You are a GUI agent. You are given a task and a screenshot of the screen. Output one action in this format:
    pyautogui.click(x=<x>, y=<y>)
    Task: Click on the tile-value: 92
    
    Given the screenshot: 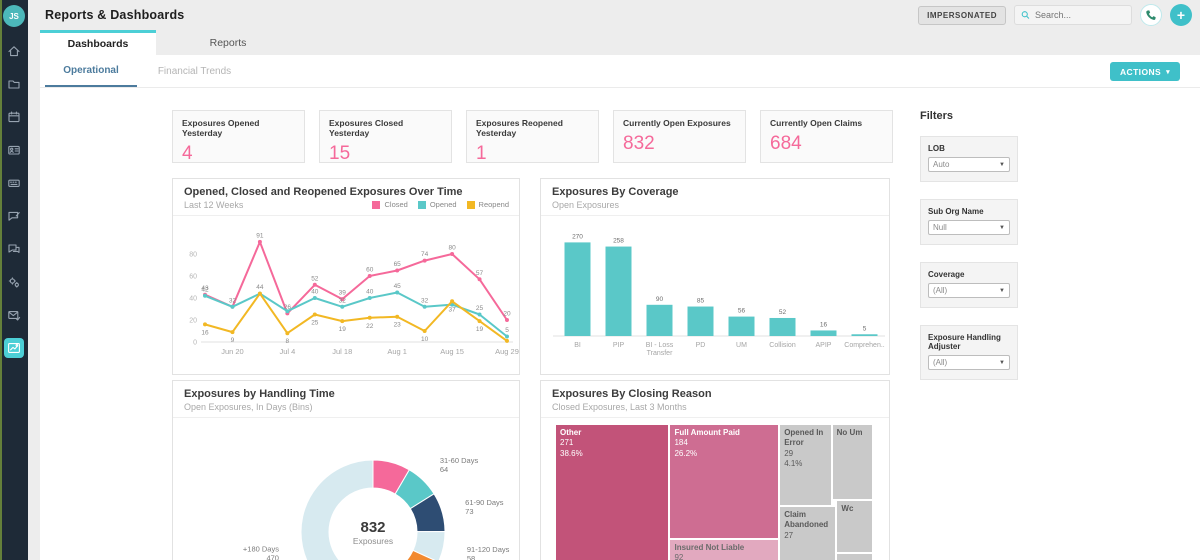 What is the action you would take?
    pyautogui.click(x=679, y=556)
    